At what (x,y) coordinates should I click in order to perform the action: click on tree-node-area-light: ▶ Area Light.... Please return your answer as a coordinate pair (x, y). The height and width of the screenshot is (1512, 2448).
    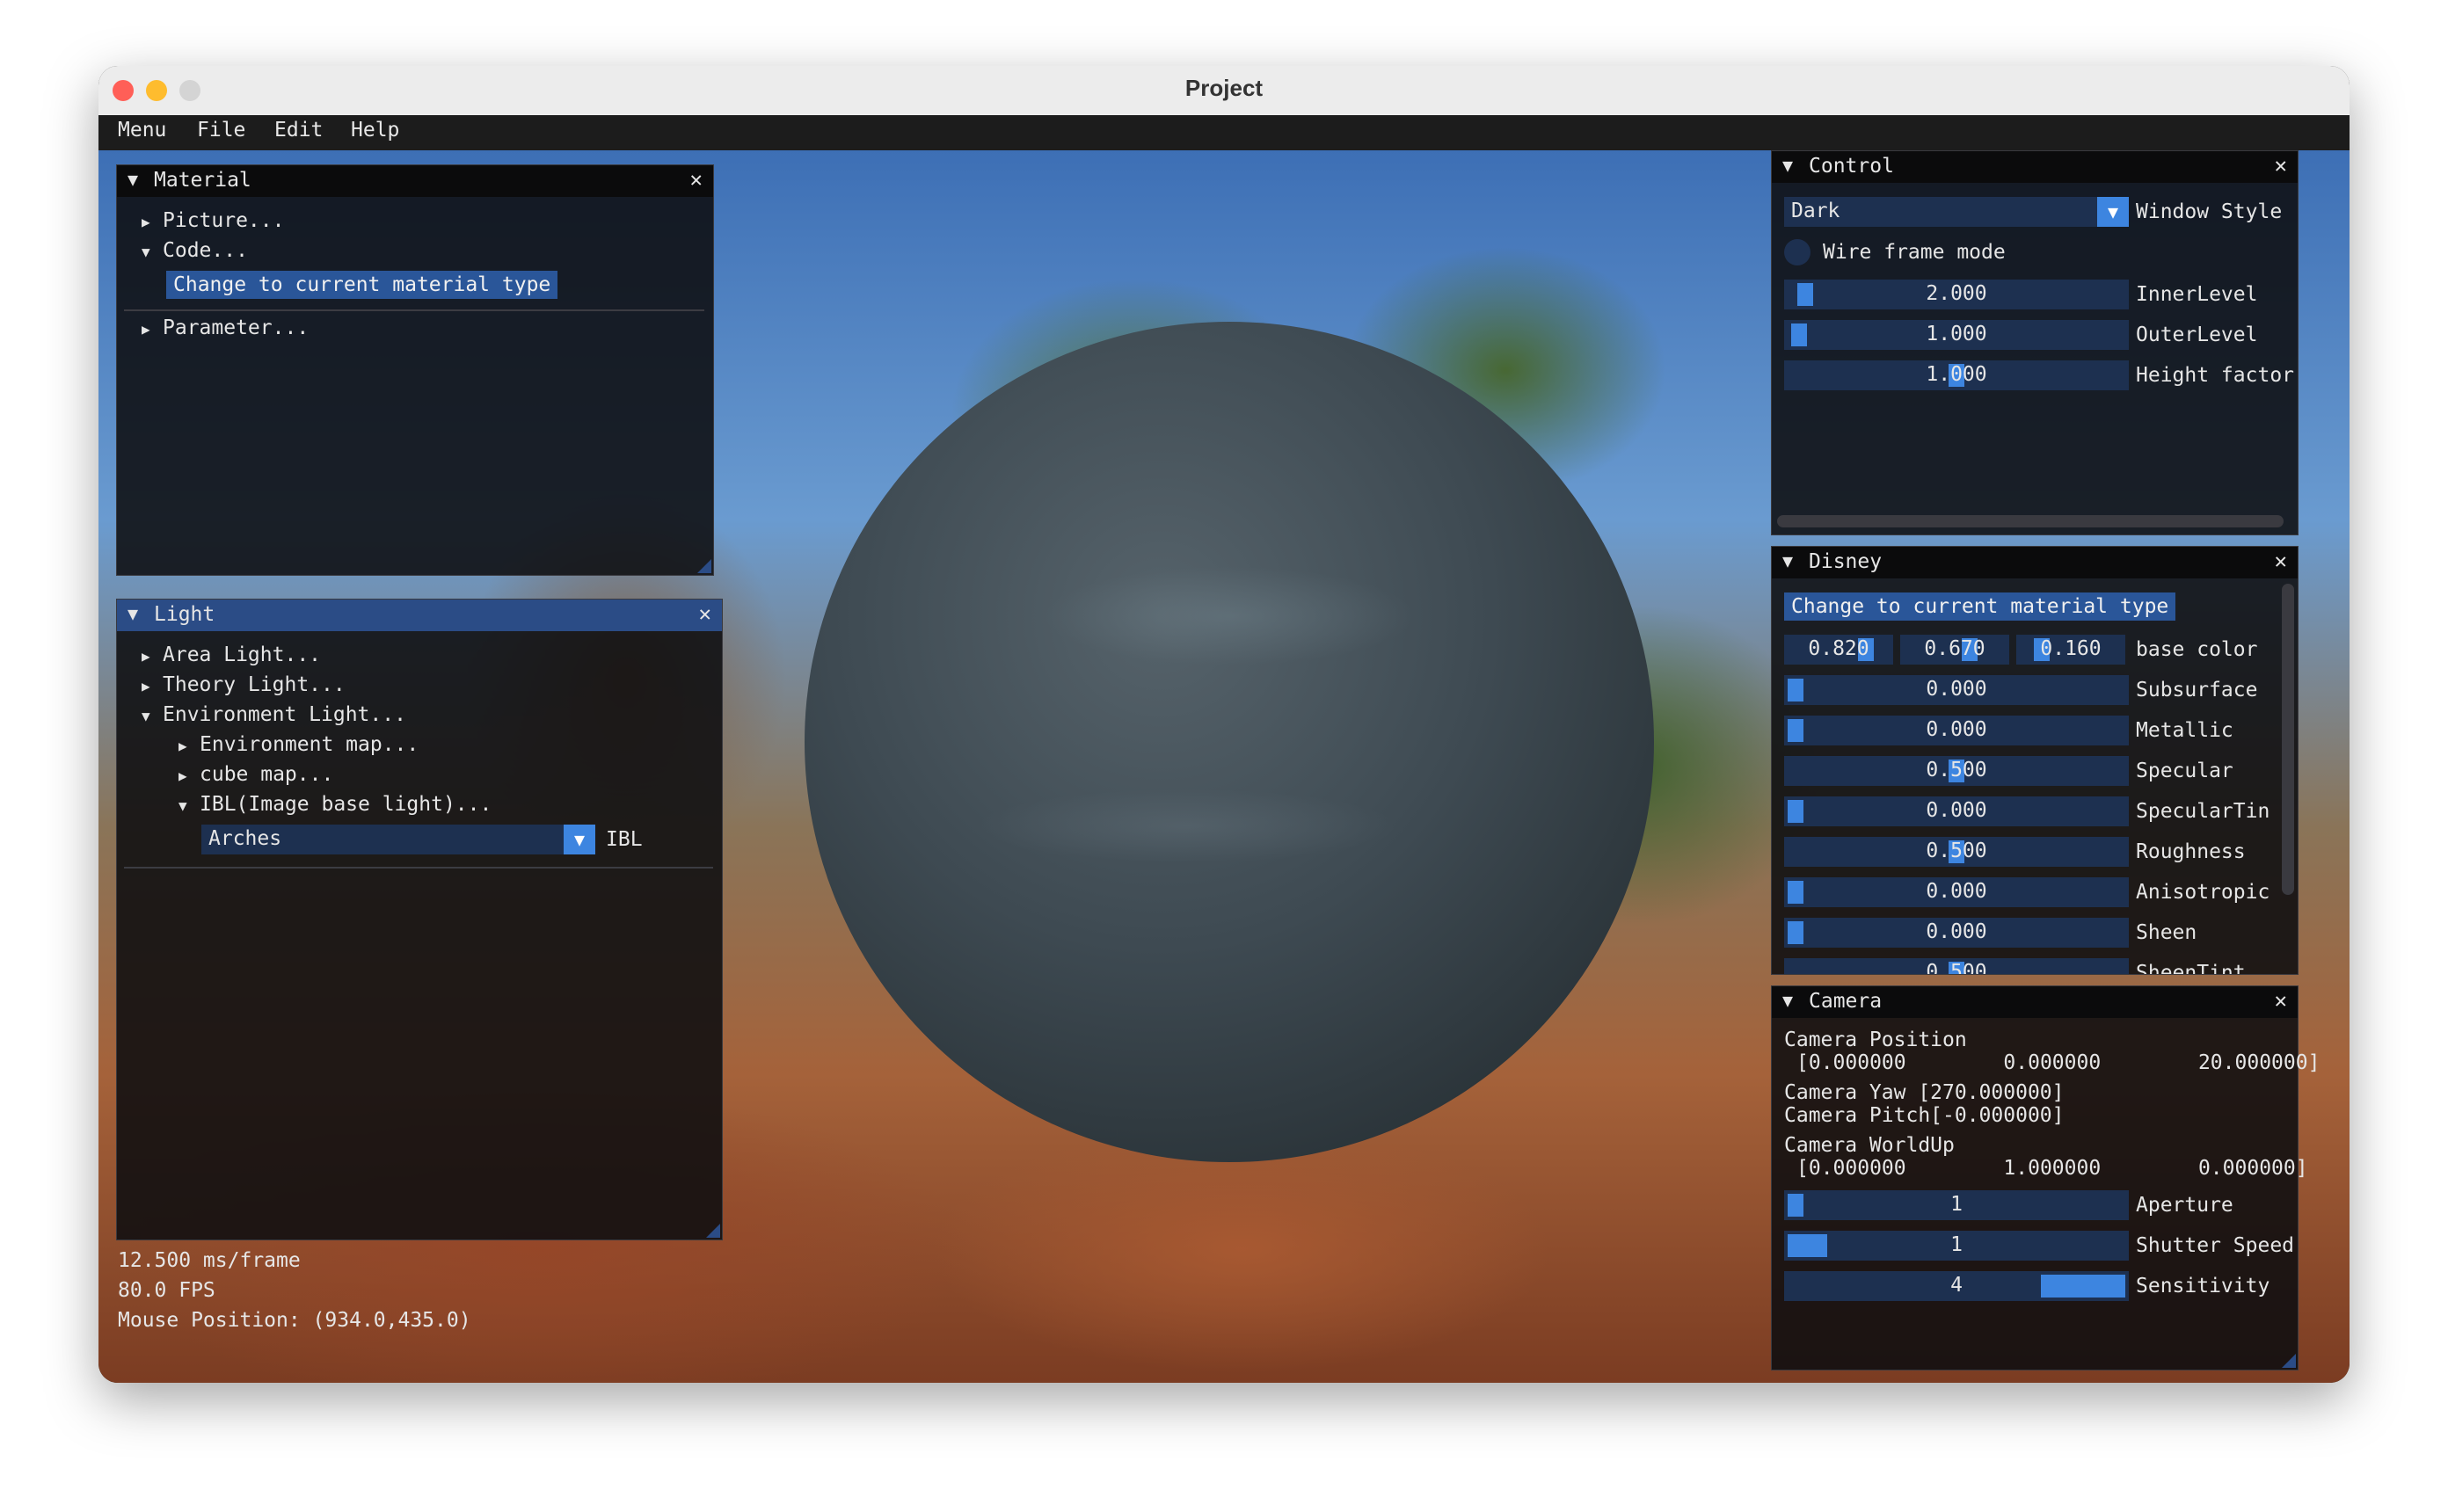
    Looking at the image, I should click on (231, 654).